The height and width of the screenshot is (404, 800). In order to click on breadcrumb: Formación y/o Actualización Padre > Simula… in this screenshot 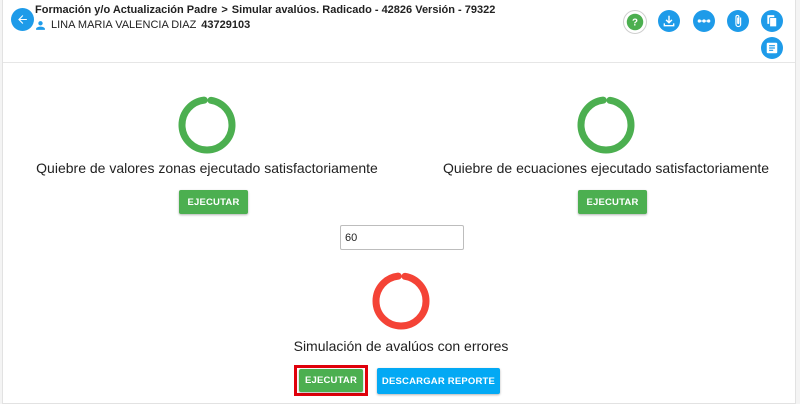, I will do `click(265, 10)`.